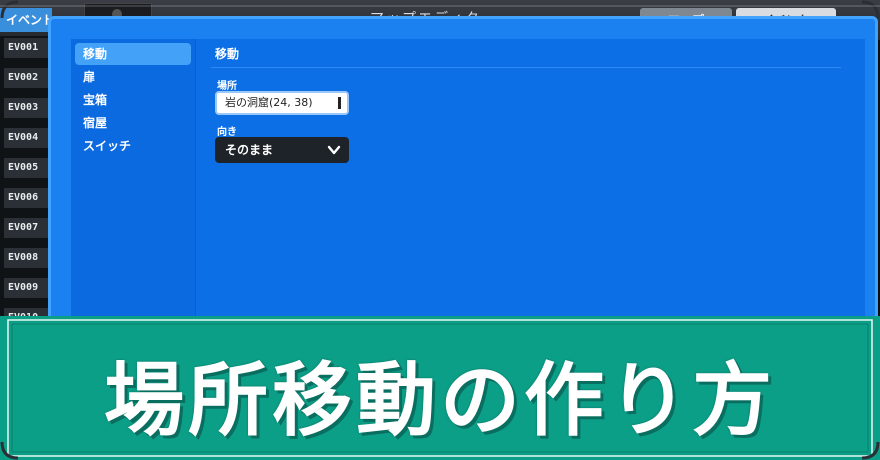 Image resolution: width=880 pixels, height=460 pixels. I want to click on sidebar-item-inn: 宿屋, so click(133, 123).